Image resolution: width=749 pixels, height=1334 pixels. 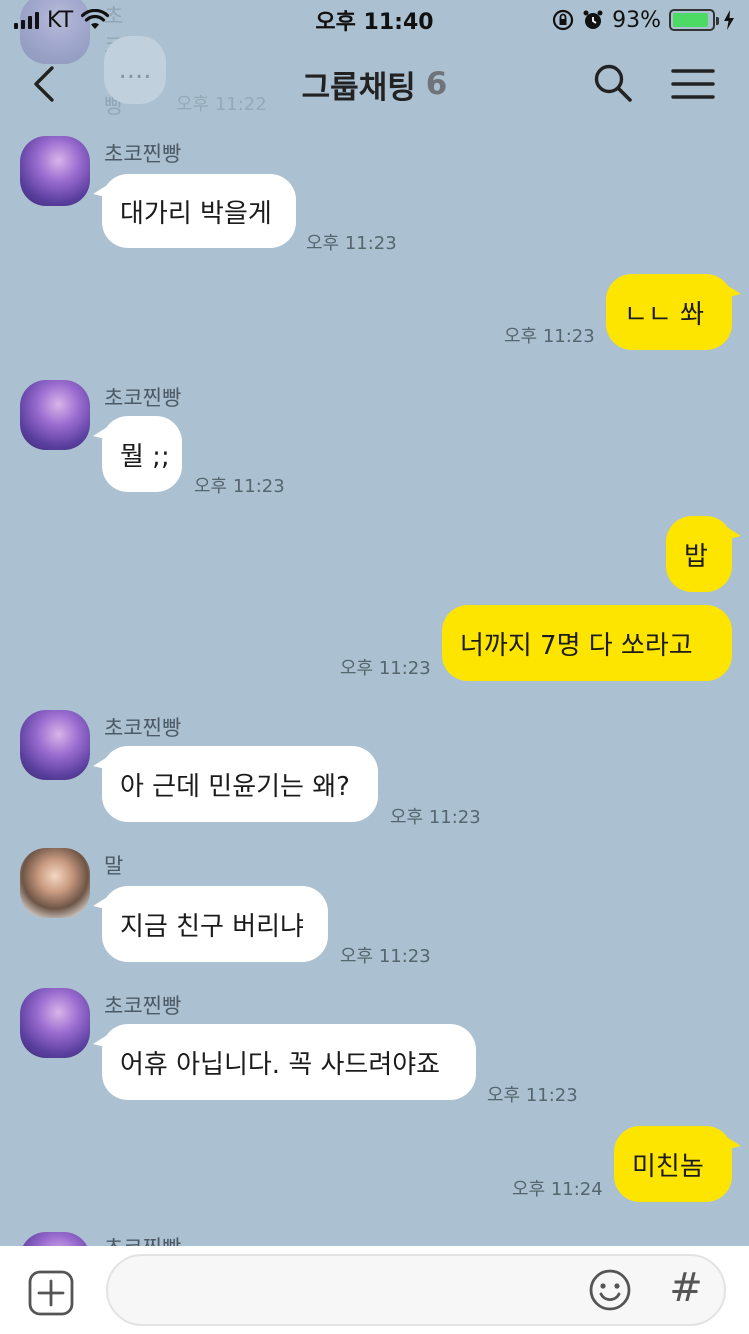 I want to click on status-left: KT, so click(x=62, y=20).